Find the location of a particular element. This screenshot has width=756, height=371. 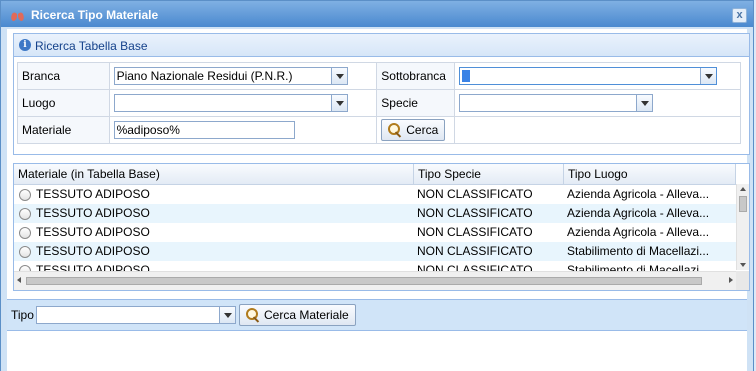

scroll-left-icon is located at coordinates (19, 280).